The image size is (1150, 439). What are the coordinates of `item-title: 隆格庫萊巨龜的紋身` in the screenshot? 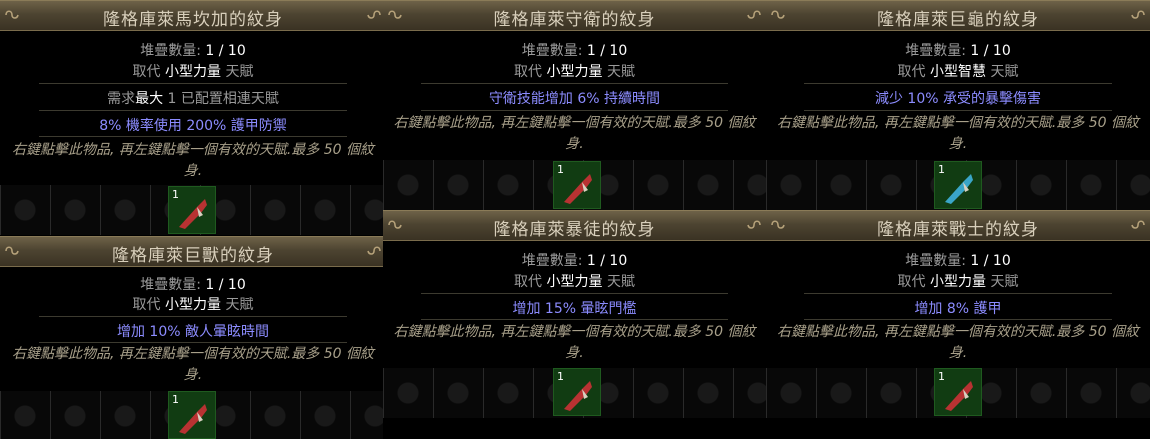 It's located at (958, 20).